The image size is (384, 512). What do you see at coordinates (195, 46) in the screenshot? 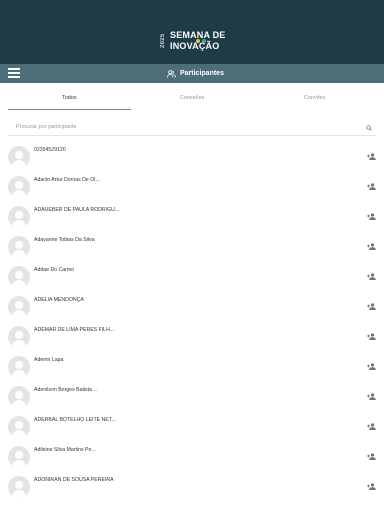
I see `logo-line-2: INOVAÇÃO` at bounding box center [195, 46].